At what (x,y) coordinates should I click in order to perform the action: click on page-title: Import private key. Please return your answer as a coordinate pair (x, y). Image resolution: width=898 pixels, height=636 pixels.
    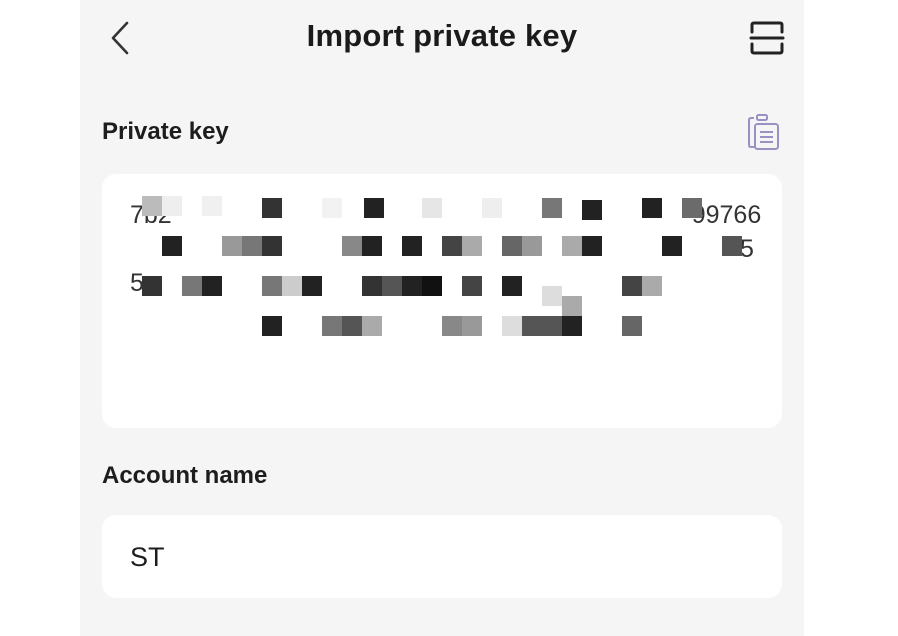
    Looking at the image, I should click on (442, 35).